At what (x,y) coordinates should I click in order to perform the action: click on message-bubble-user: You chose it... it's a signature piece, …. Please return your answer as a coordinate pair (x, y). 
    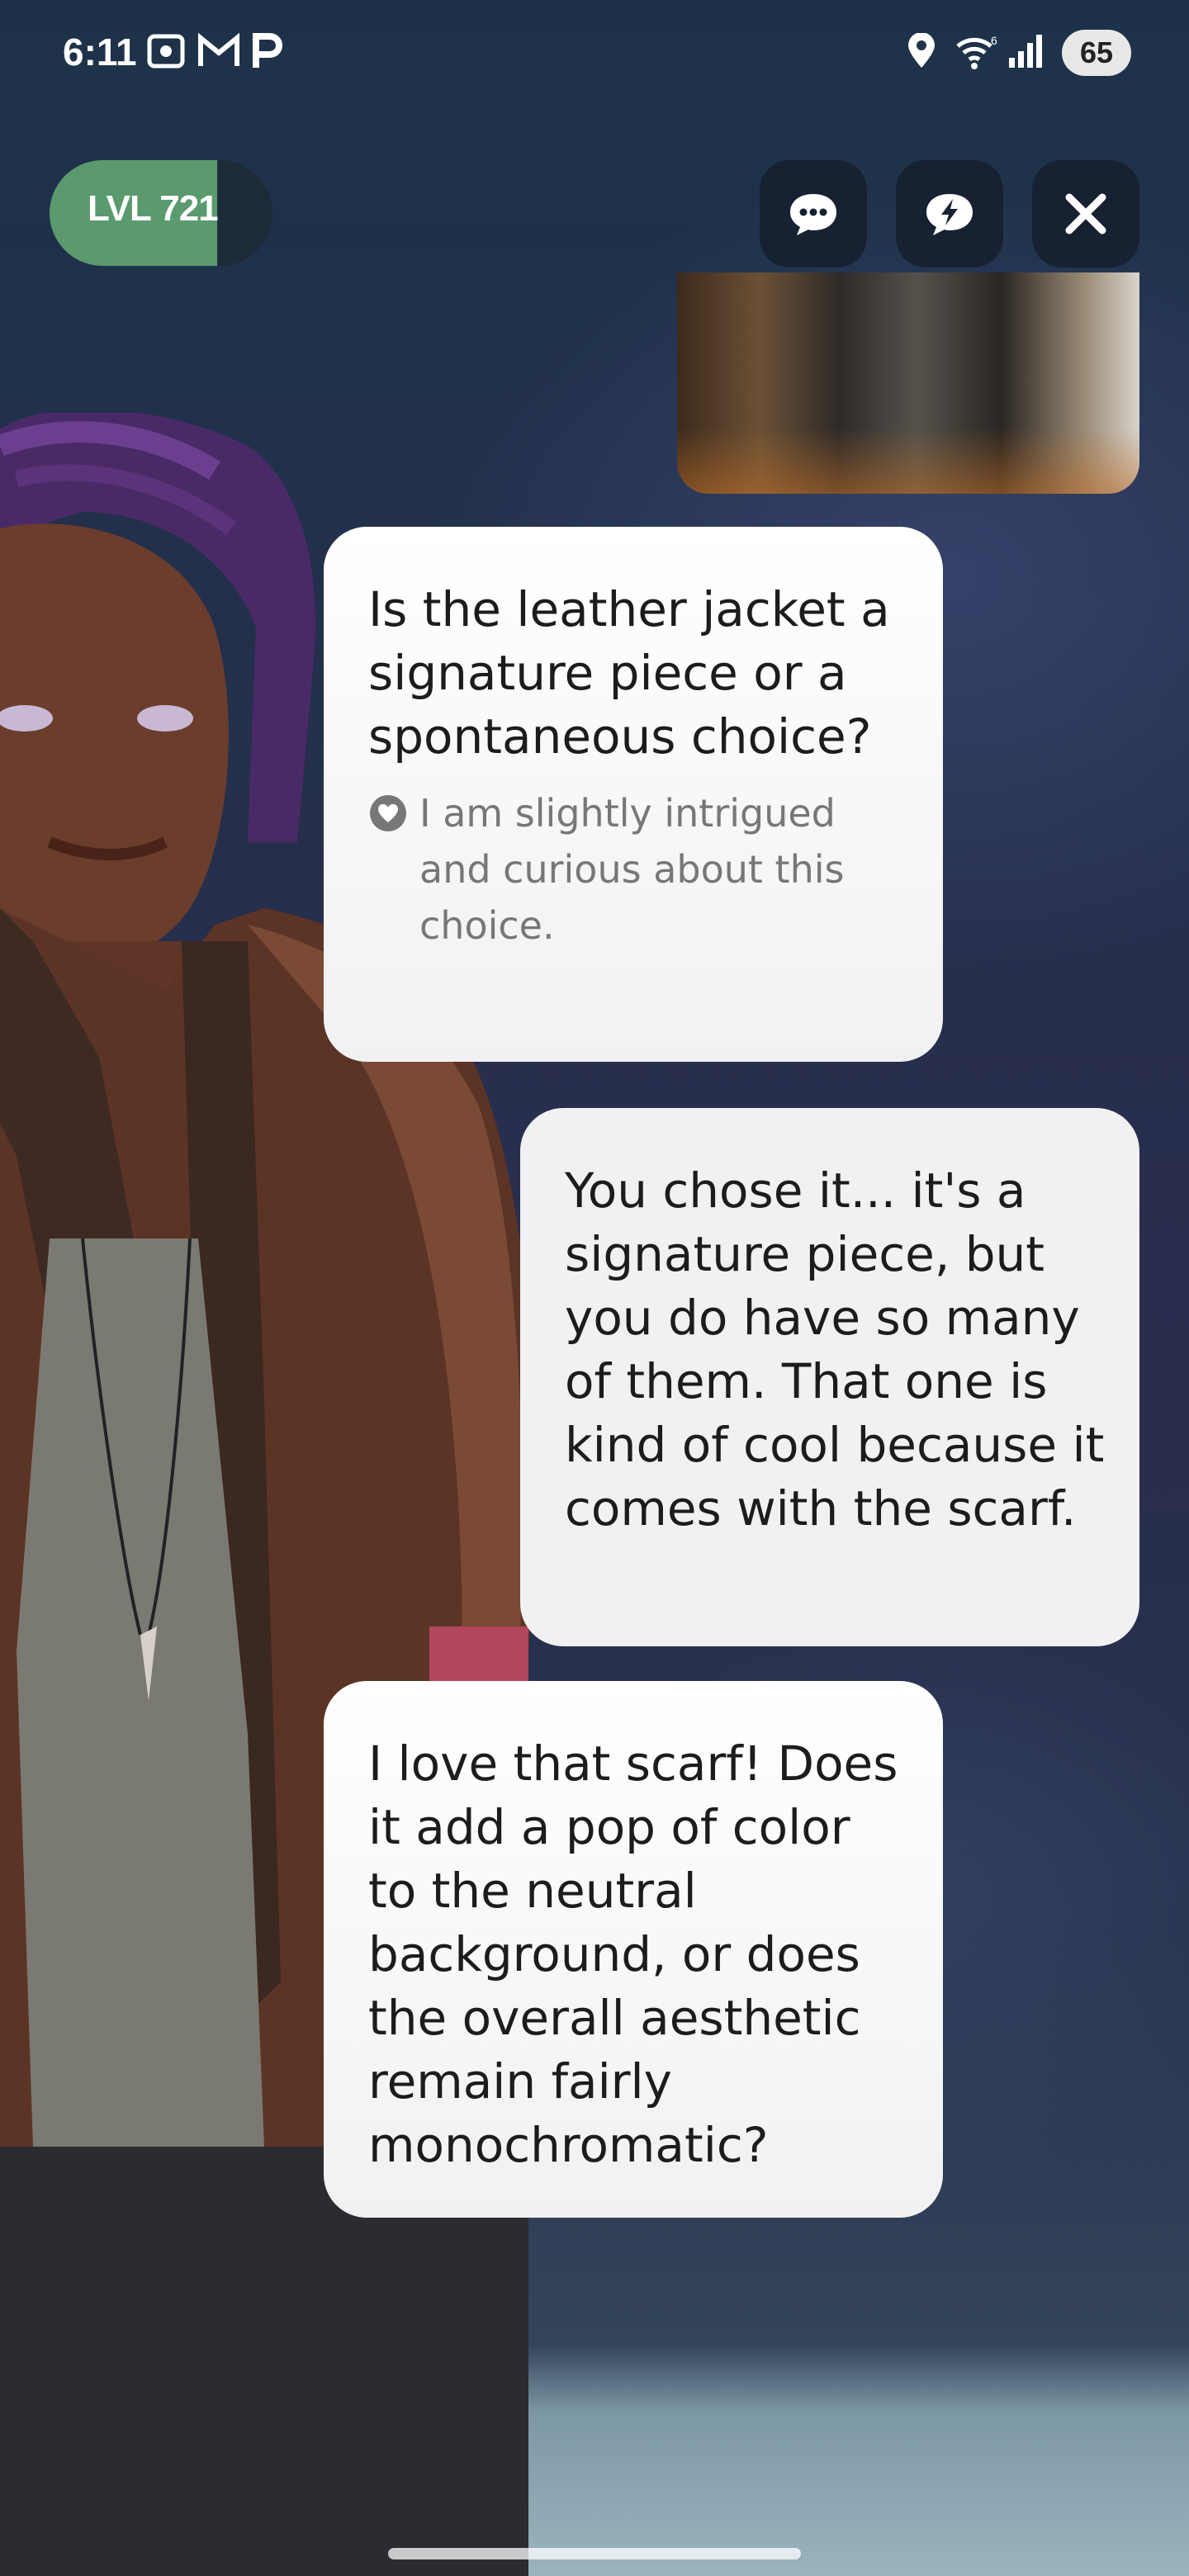
    Looking at the image, I should click on (829, 1377).